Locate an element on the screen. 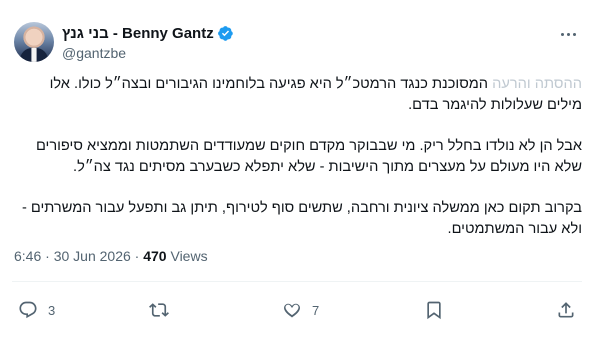 The width and height of the screenshot is (595, 337). reply-count: 3 is located at coordinates (52, 310).